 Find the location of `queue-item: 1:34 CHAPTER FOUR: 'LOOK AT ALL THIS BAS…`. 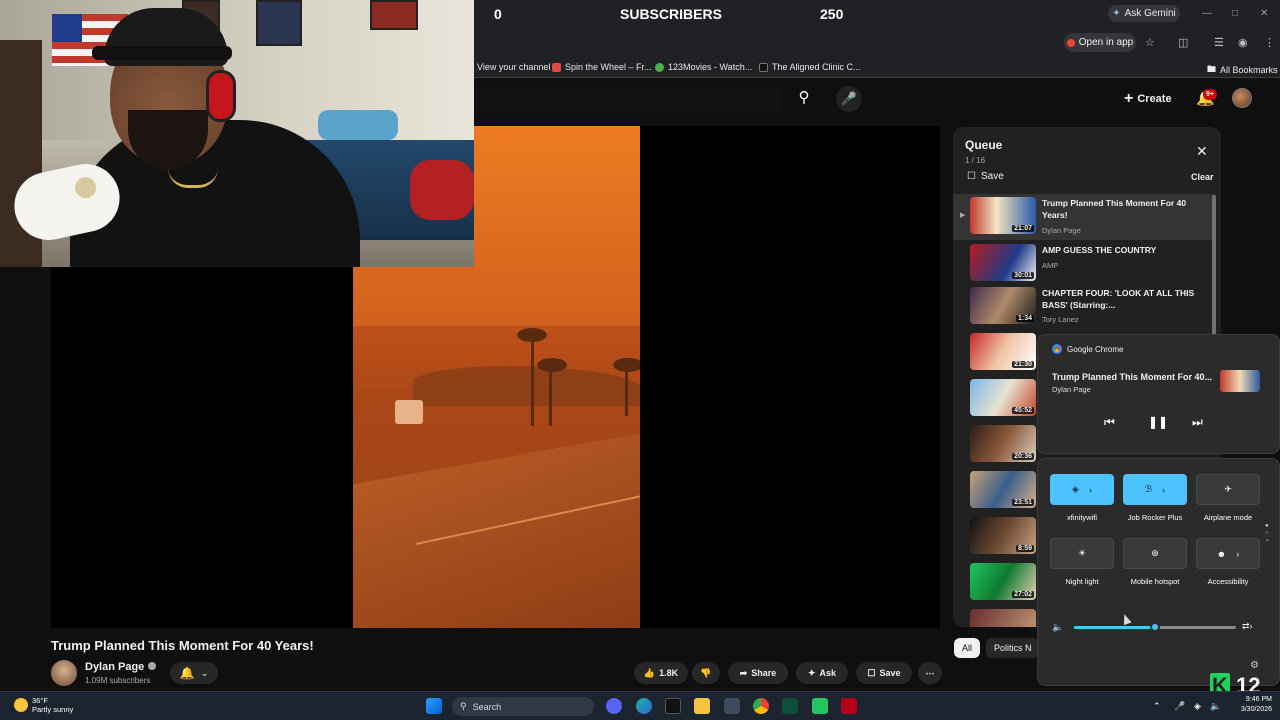

queue-item: 1:34 CHAPTER FOUR: 'LOOK AT ALL THIS BAS… is located at coordinates (1084, 307).